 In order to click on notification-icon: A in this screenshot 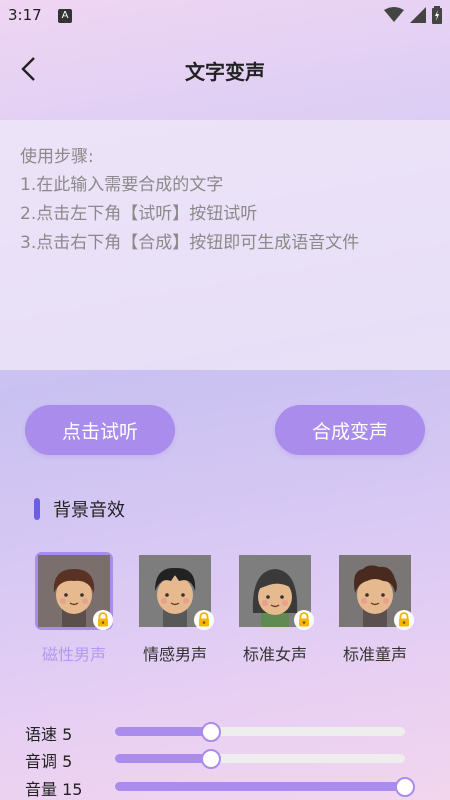, I will do `click(65, 16)`.